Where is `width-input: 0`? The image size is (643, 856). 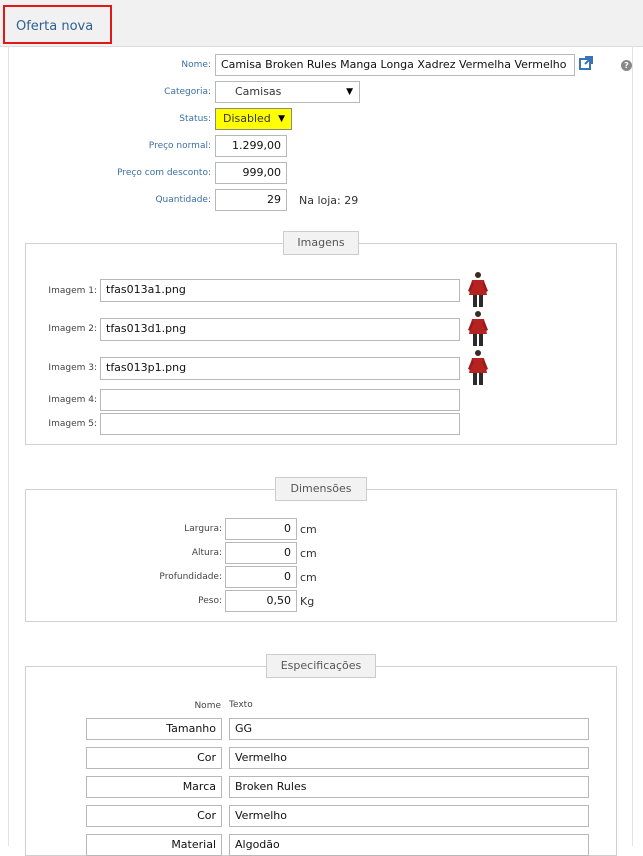
width-input: 0 is located at coordinates (261, 529).